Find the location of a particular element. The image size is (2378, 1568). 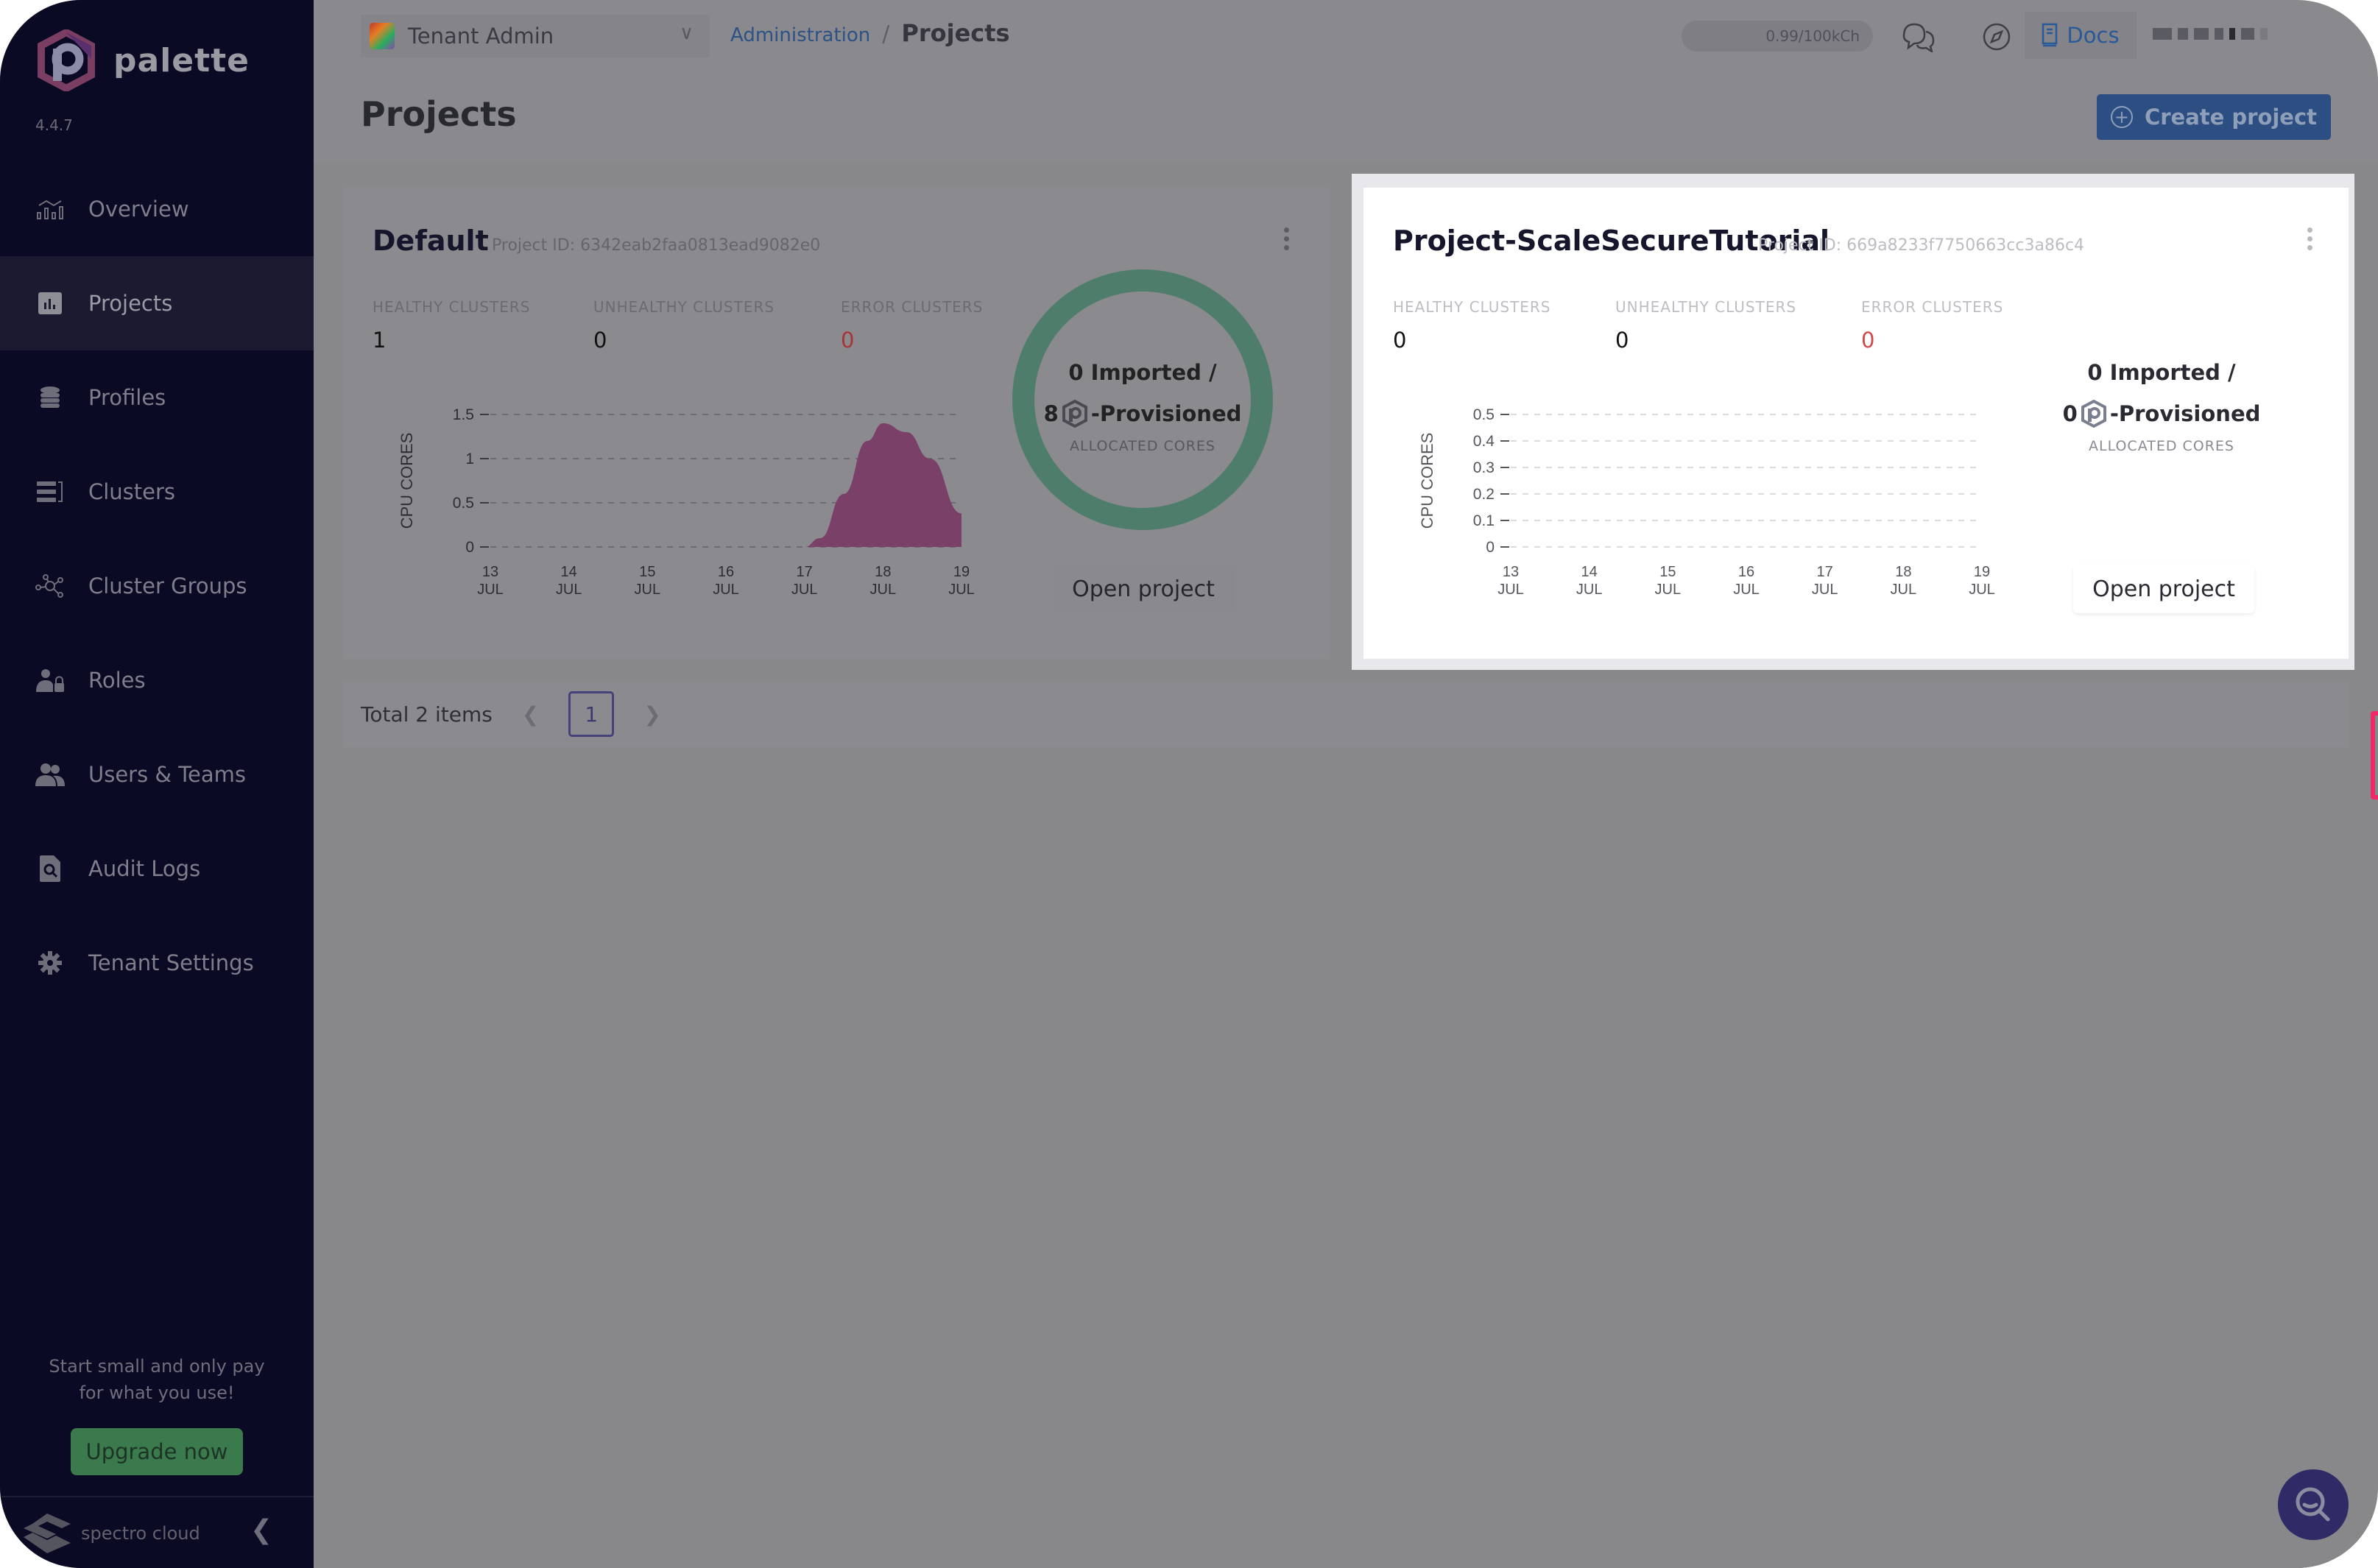

cpu-usage-area is located at coordinates (726, 485).